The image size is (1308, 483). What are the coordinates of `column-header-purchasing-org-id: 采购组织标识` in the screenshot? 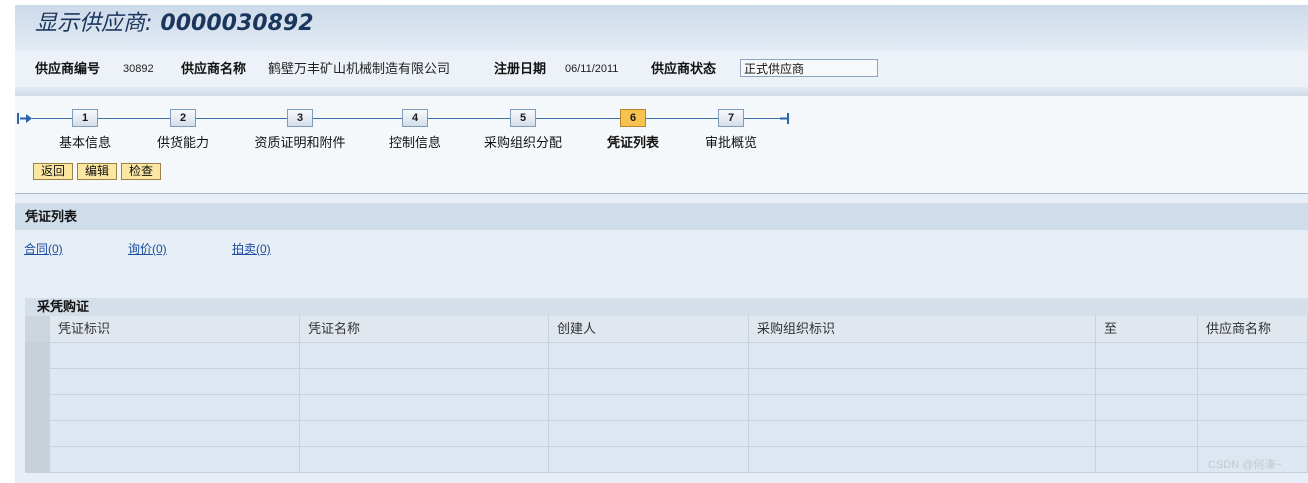 It's located at (922, 329).